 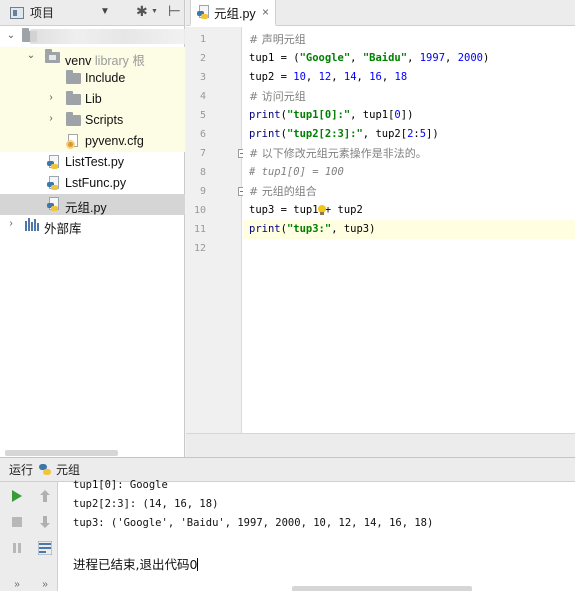 I want to click on tree-item-root: ⌄, so click(x=94, y=36).